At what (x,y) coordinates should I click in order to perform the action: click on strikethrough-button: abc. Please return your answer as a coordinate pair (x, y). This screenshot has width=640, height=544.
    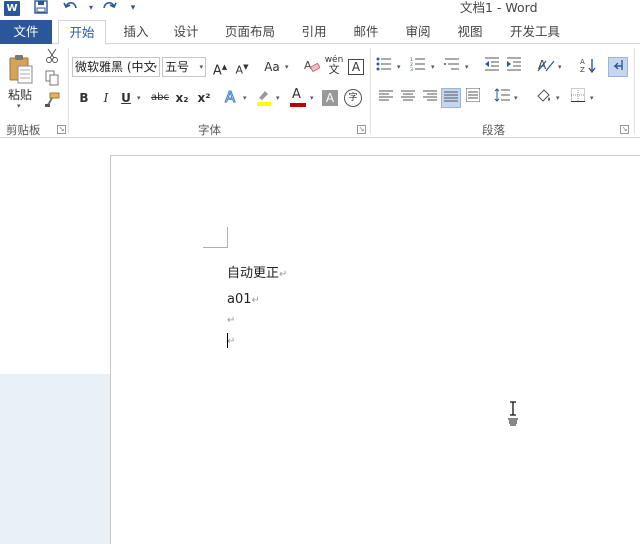
    Looking at the image, I should click on (160, 98).